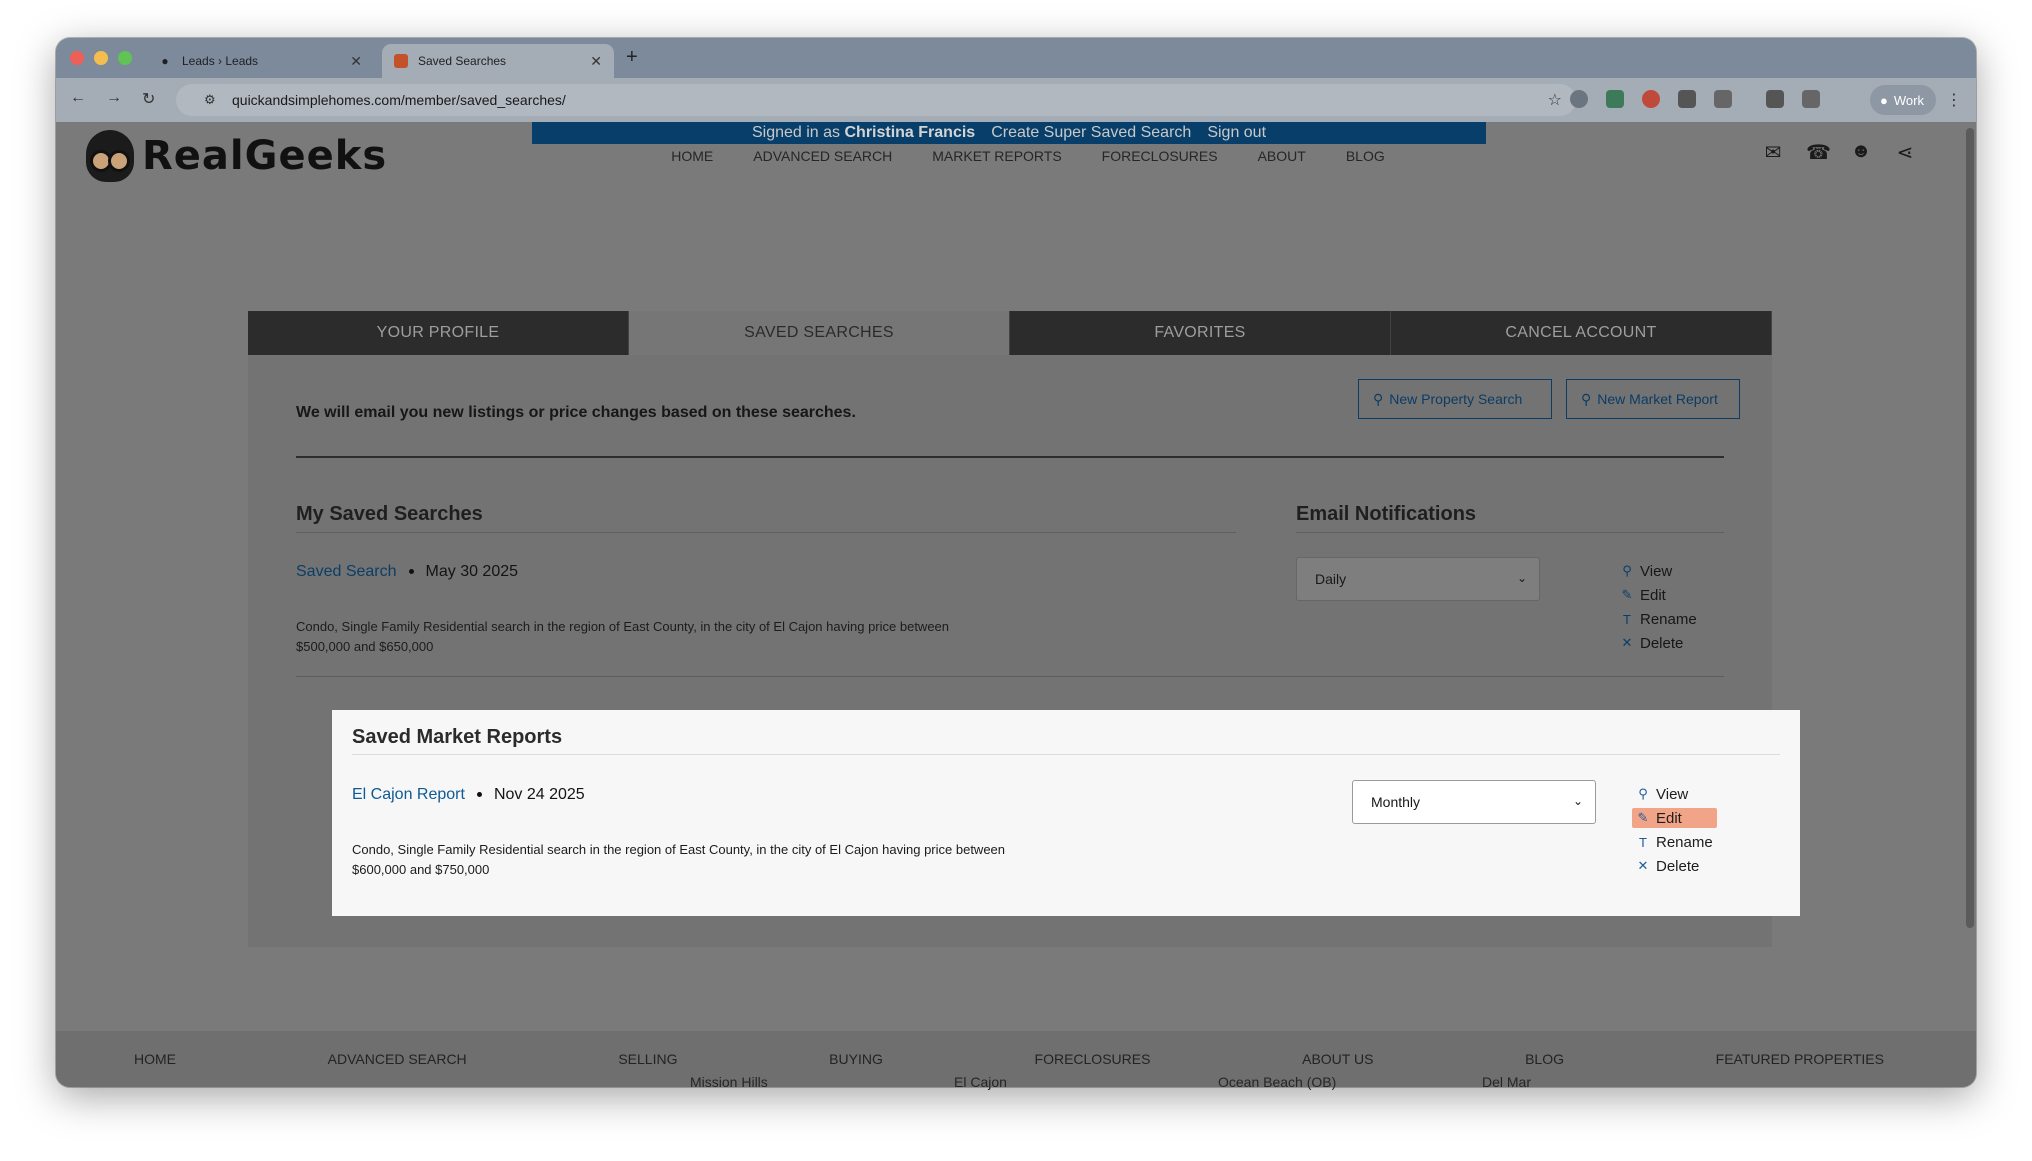 The width and height of the screenshot is (2032, 1161). Describe the element at coordinates (125, 58) in the screenshot. I see `maximize-window-button` at that location.